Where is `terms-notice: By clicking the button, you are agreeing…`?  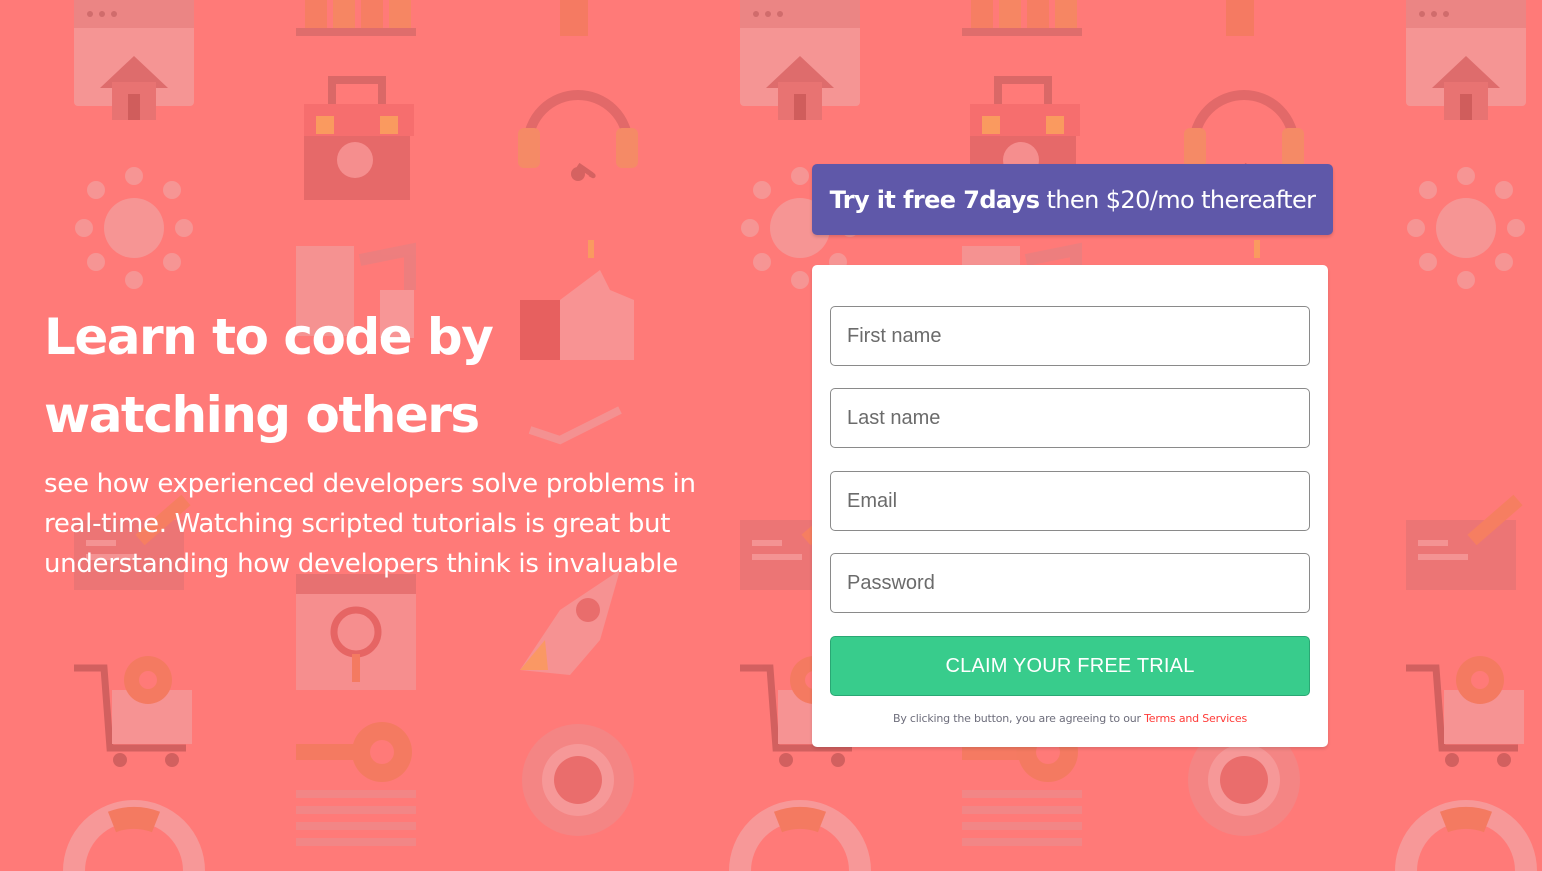
terms-notice: By clicking the button, you are agreeing… is located at coordinates (1070, 718).